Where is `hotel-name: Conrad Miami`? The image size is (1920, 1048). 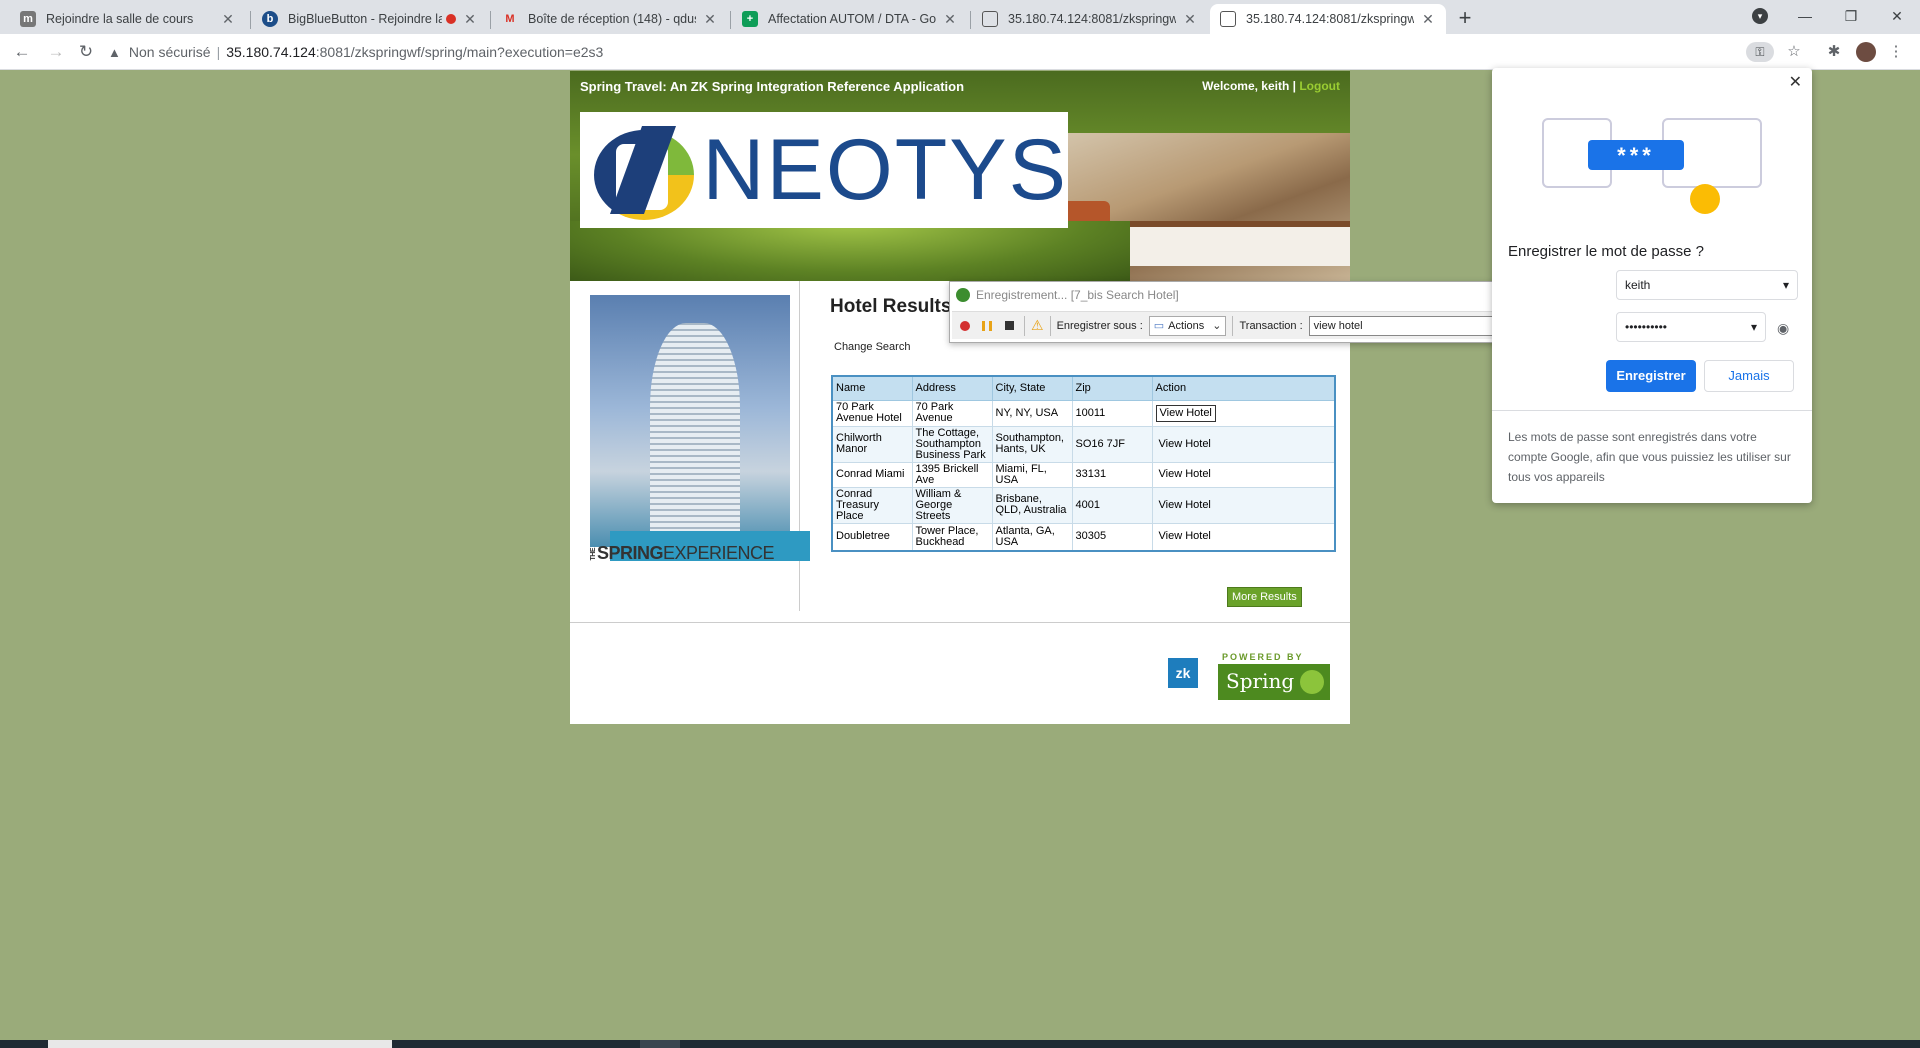
hotel-name: Conrad Miami is located at coordinates (872, 474).